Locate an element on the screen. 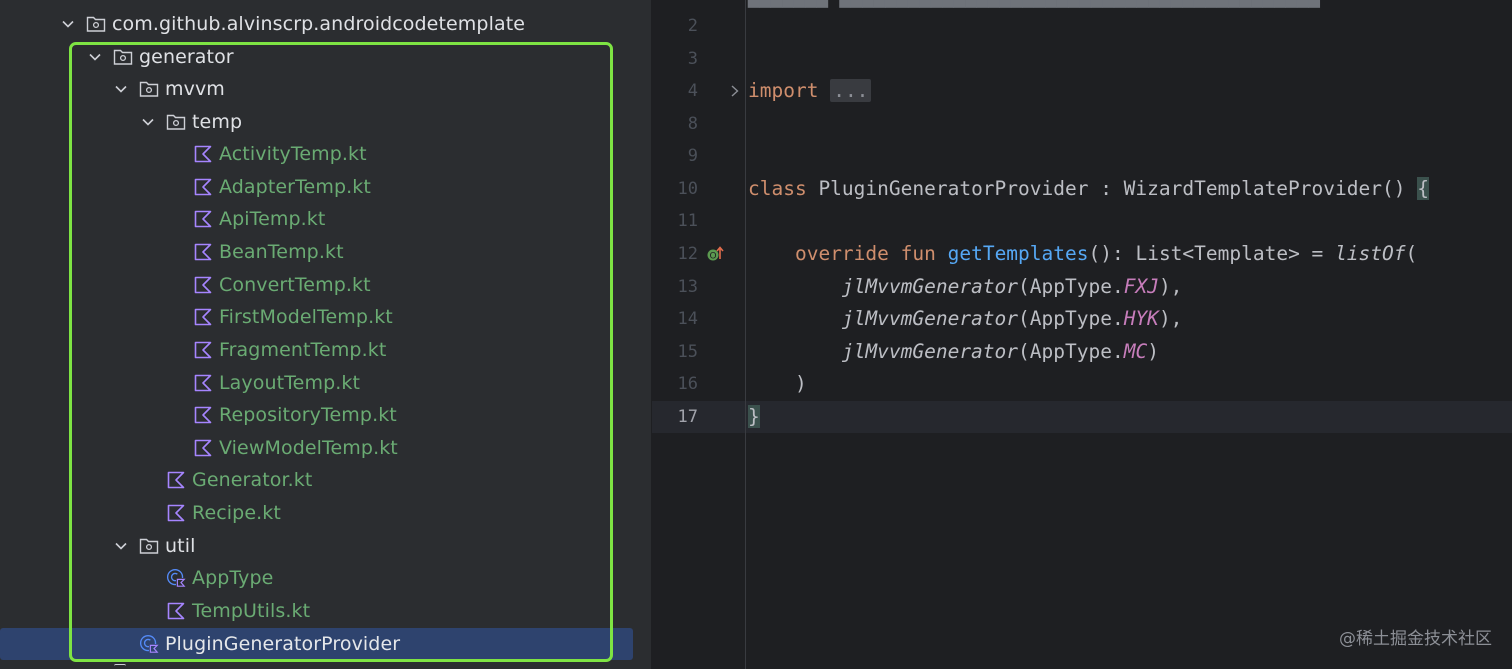  matched-brace: } is located at coordinates (754, 416).